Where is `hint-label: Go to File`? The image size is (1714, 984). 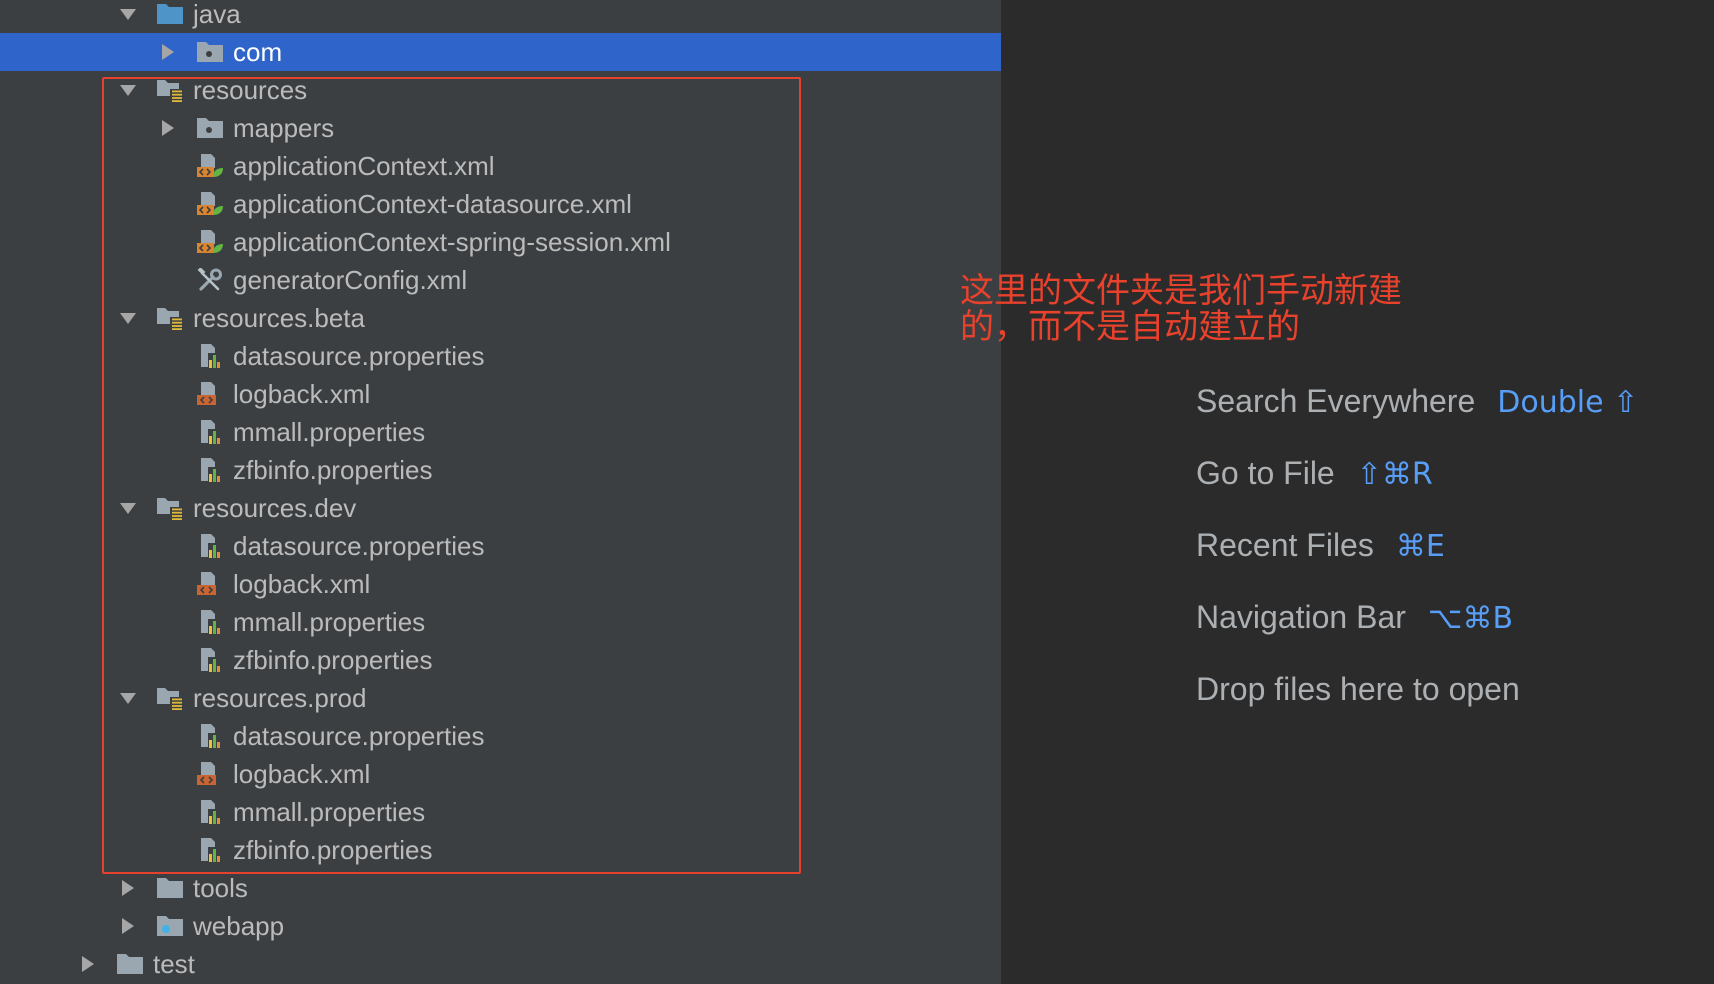
hint-label: Go to File is located at coordinates (1265, 473).